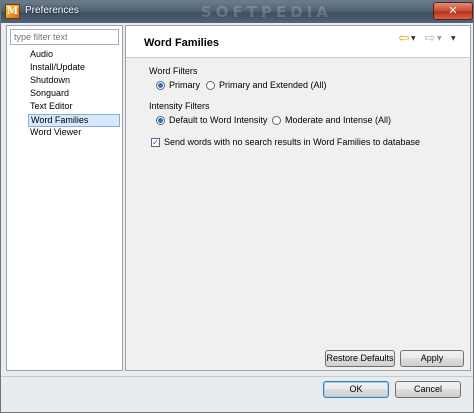 The width and height of the screenshot is (474, 413). What do you see at coordinates (356, 389) in the screenshot?
I see `ok-button: OK` at bounding box center [356, 389].